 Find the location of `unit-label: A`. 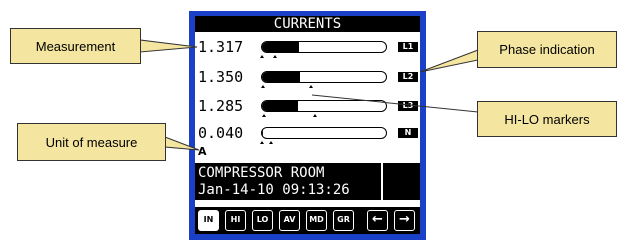

unit-label: A is located at coordinates (202, 151).